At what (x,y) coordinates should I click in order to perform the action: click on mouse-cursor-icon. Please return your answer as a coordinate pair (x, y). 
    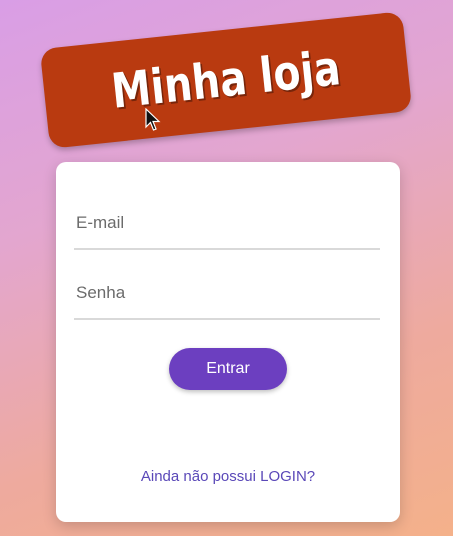
    Looking at the image, I should click on (153, 119).